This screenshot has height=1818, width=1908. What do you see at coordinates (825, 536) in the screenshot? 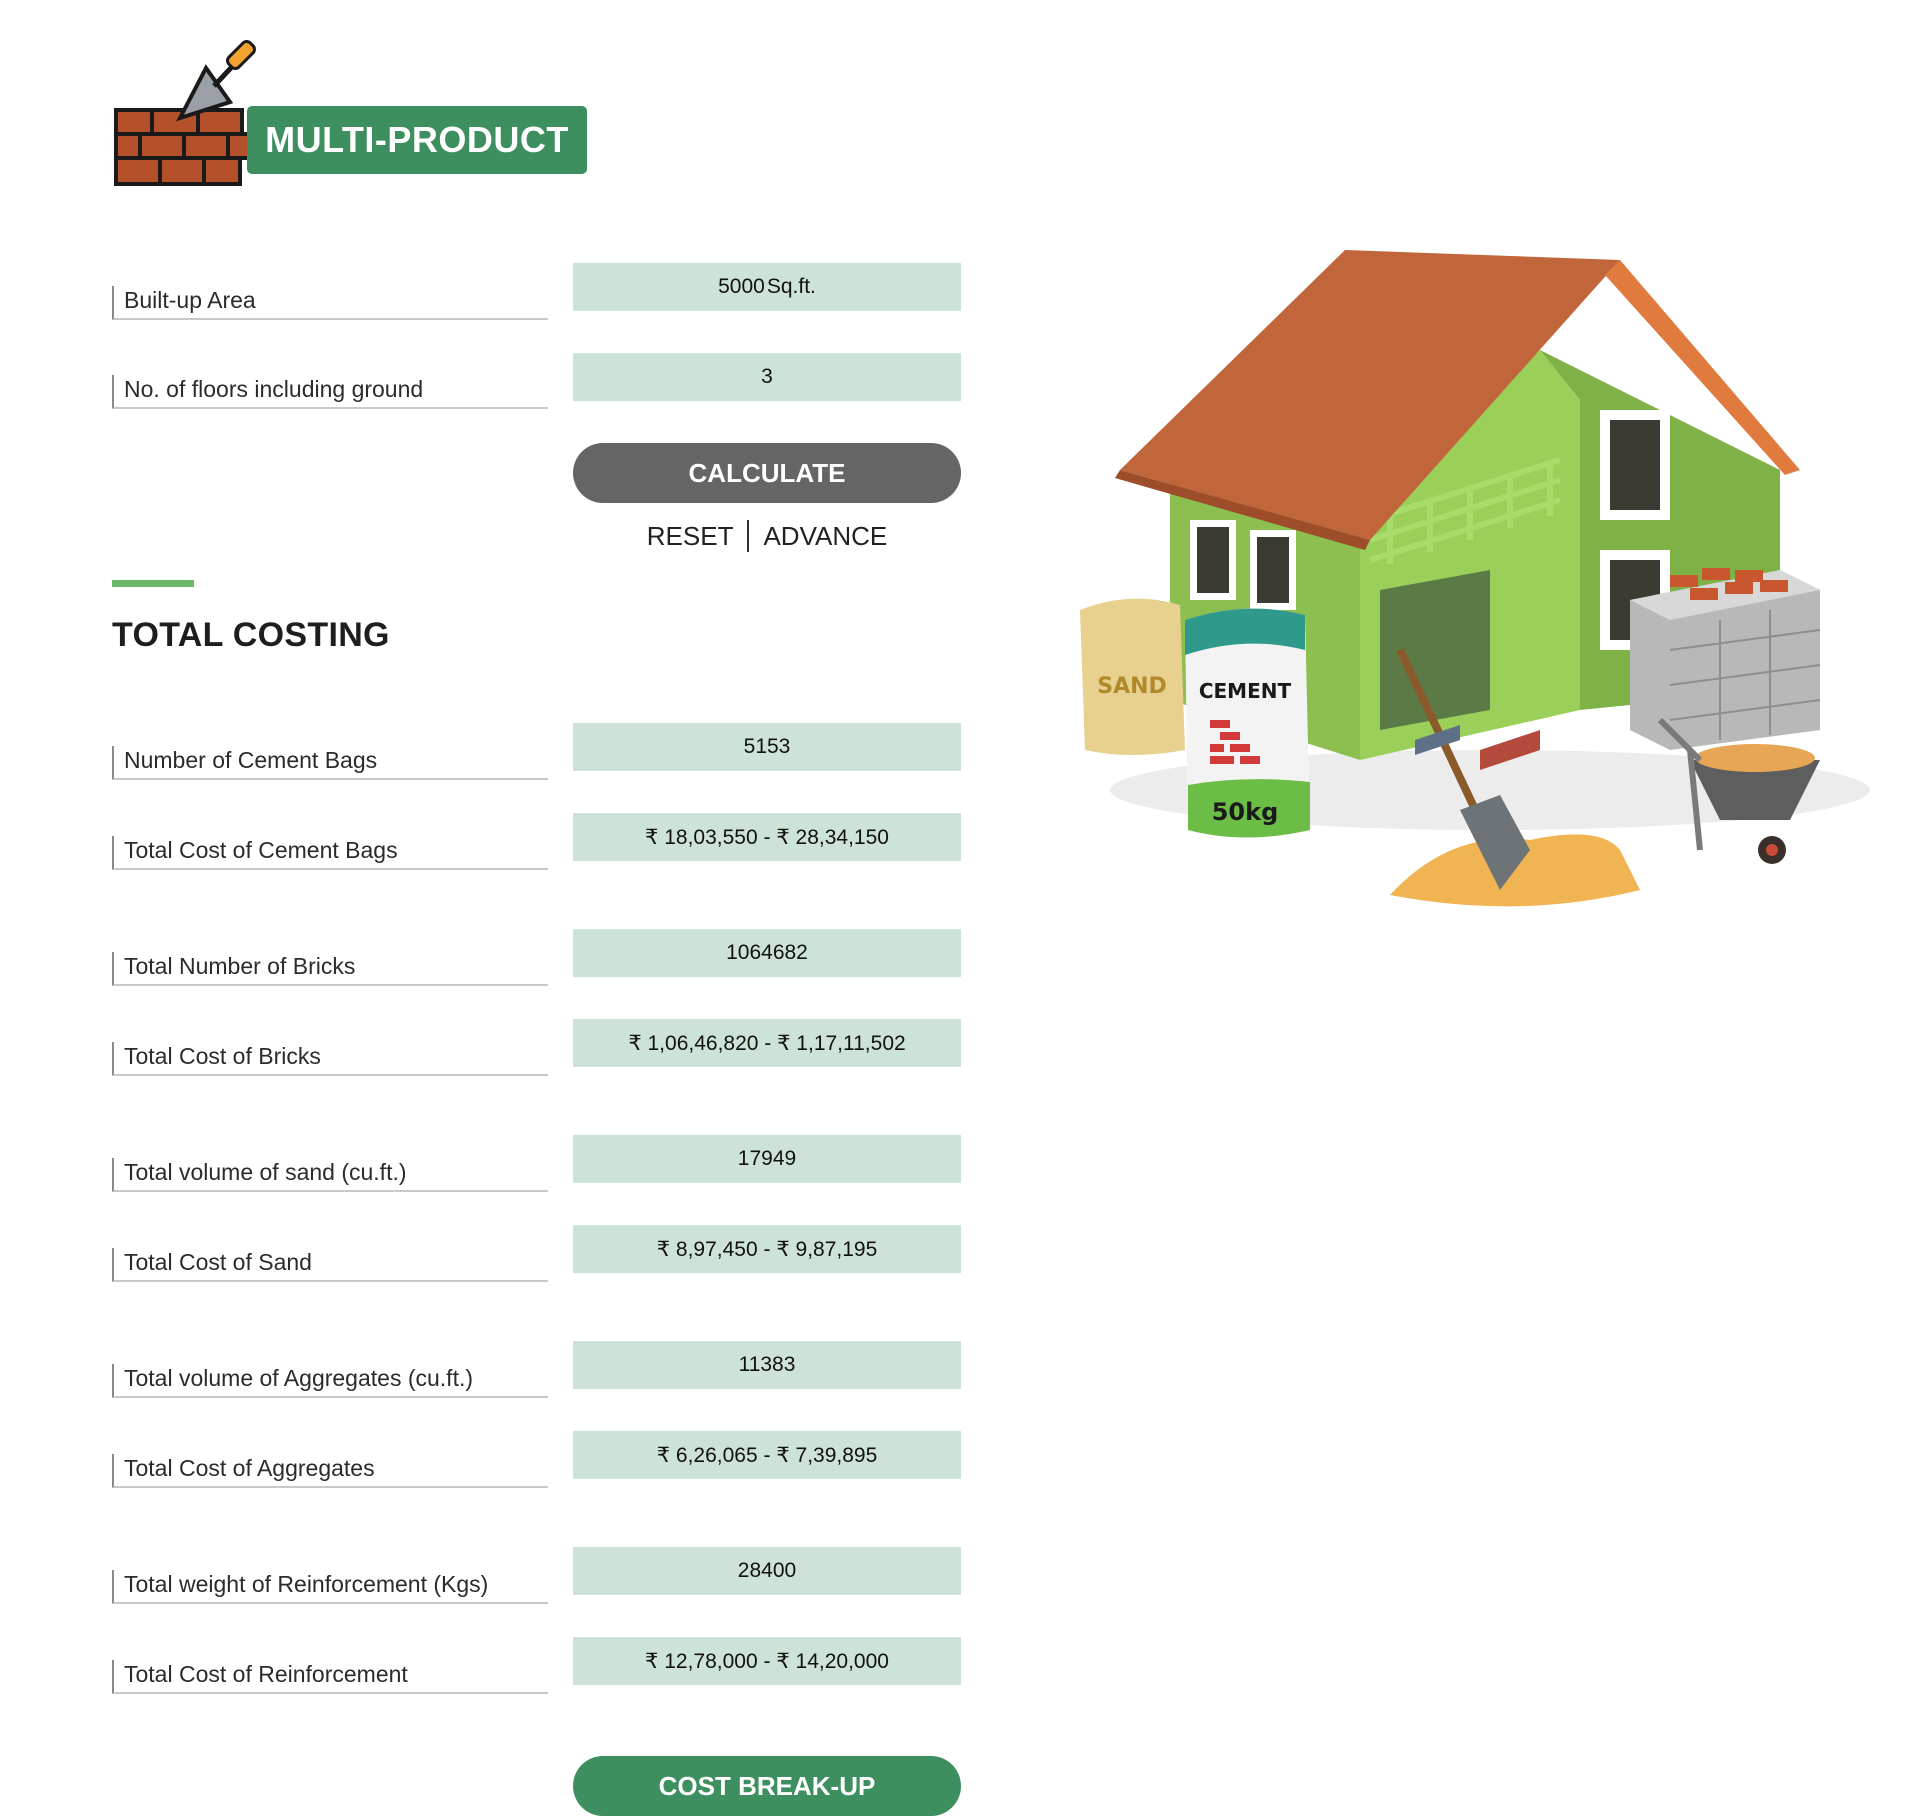
I see `advance-link: ADVANCE` at bounding box center [825, 536].